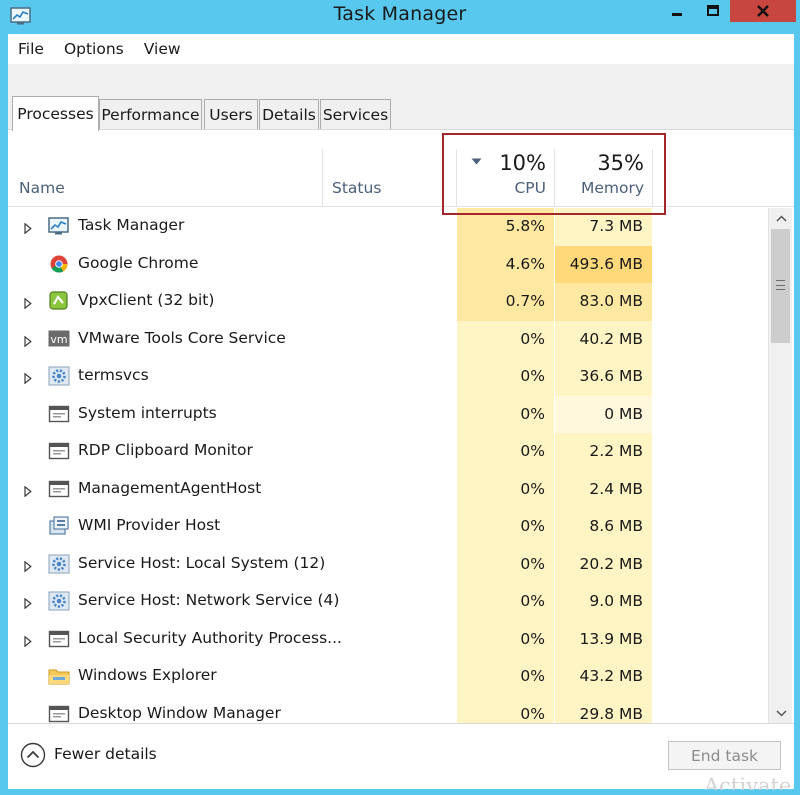 The width and height of the screenshot is (800, 795). I want to click on gear-icon, so click(59, 564).